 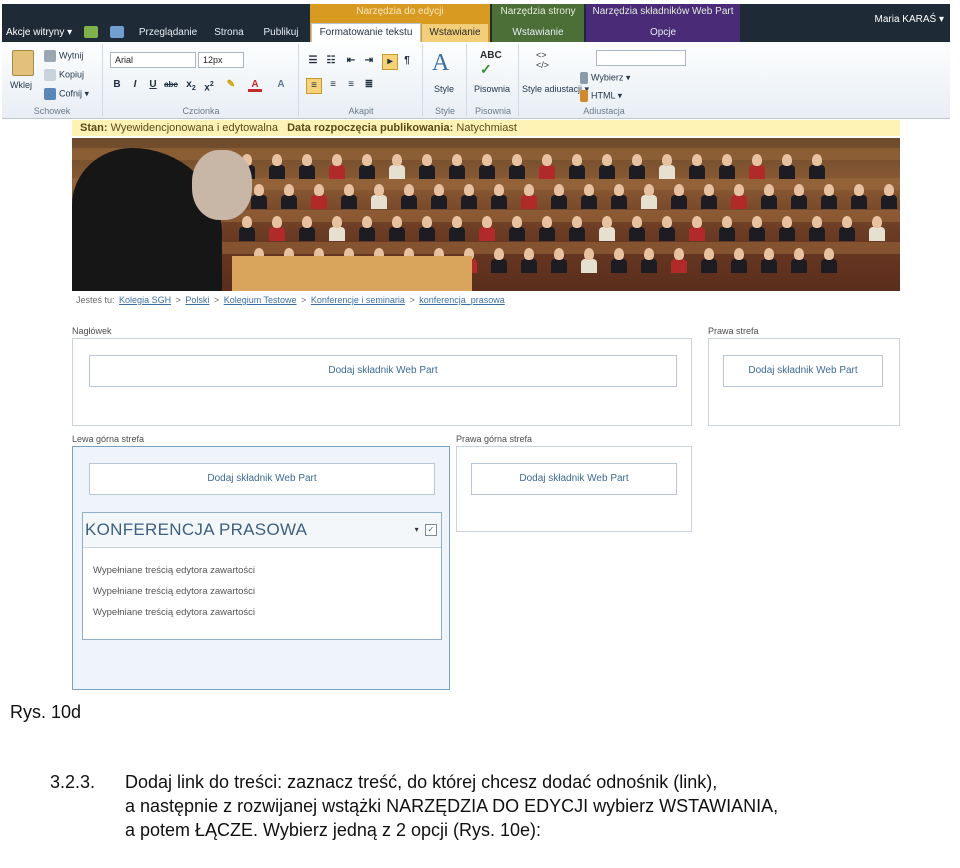 What do you see at coordinates (92, 331) in the screenshot?
I see `header-zone-label: Nagłówek` at bounding box center [92, 331].